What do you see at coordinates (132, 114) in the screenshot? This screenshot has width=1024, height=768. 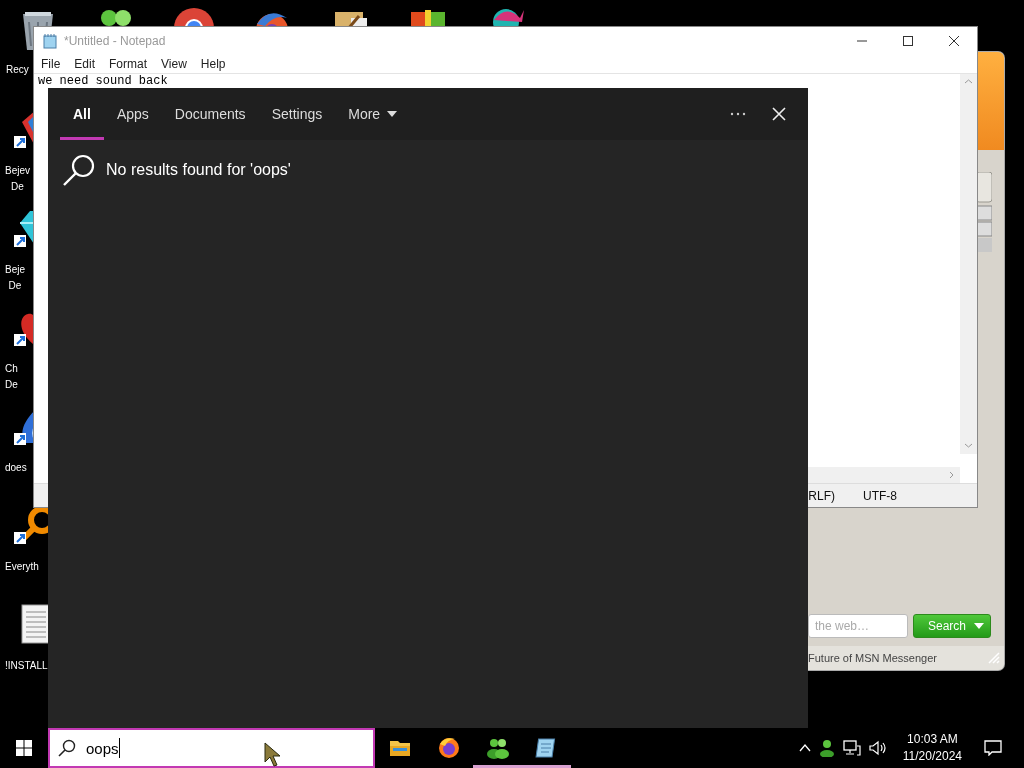 I see `tab: Apps` at bounding box center [132, 114].